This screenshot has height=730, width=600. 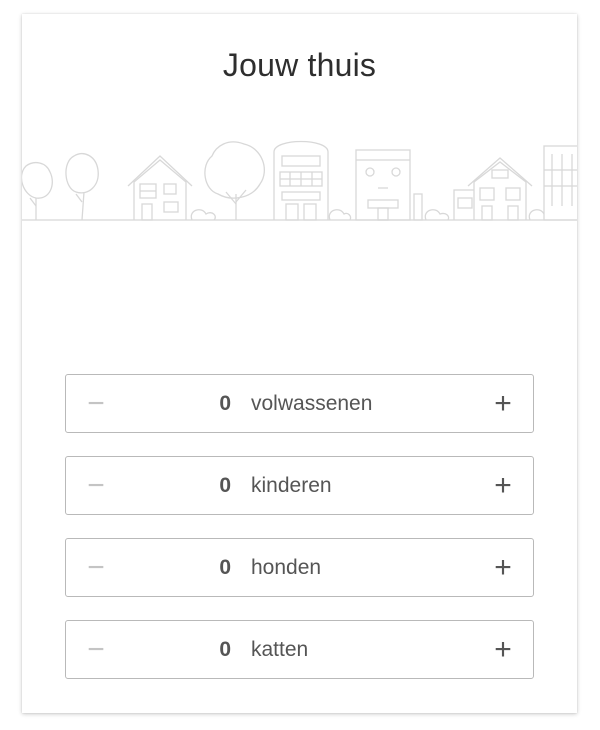 What do you see at coordinates (286, 567) in the screenshot?
I see `dogs-label: honden` at bounding box center [286, 567].